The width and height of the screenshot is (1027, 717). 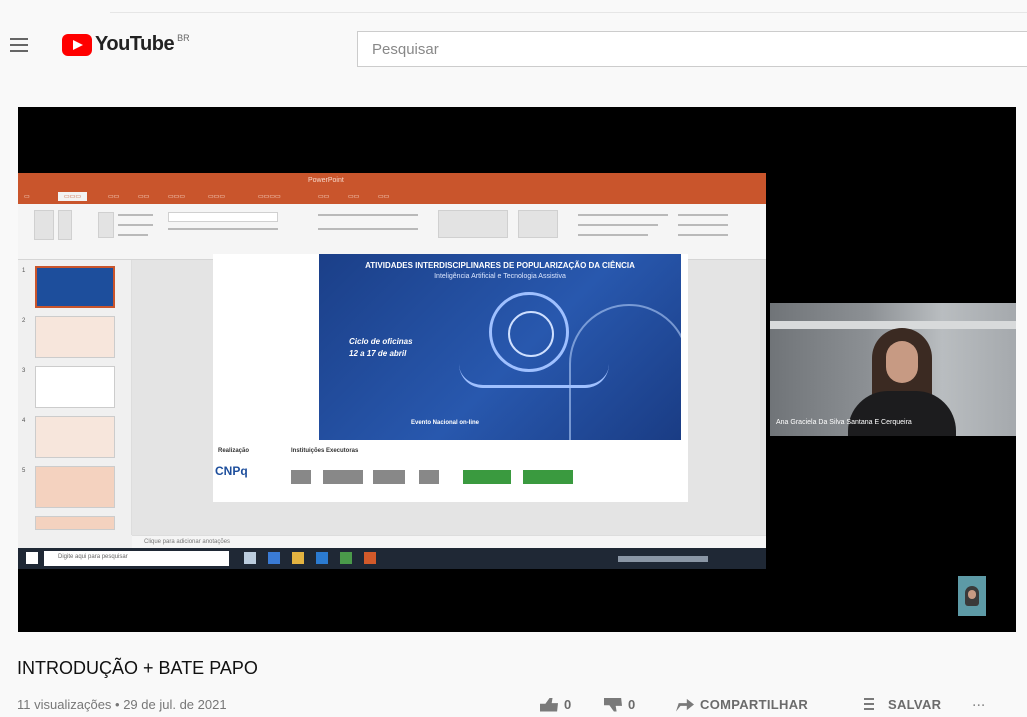 What do you see at coordinates (392, 182) in the screenshot?
I see `ppt-title-bar: PowerPoint` at bounding box center [392, 182].